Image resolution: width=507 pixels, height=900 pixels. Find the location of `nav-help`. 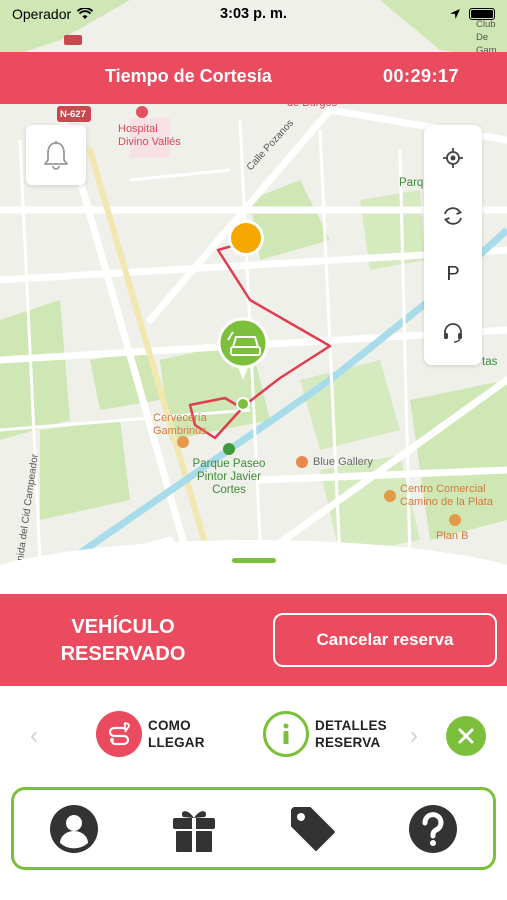

nav-help is located at coordinates (433, 829).